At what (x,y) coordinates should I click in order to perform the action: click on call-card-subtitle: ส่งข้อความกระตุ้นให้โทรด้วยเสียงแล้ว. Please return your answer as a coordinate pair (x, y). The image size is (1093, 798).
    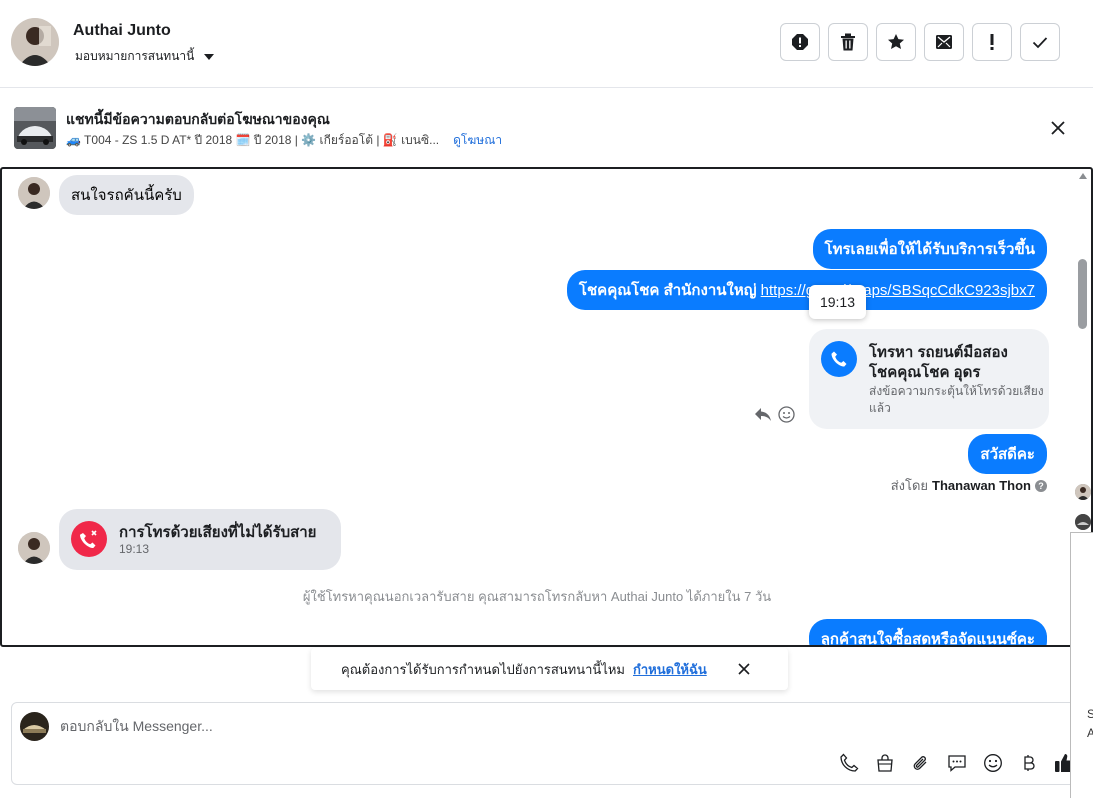
    Looking at the image, I should click on (956, 399).